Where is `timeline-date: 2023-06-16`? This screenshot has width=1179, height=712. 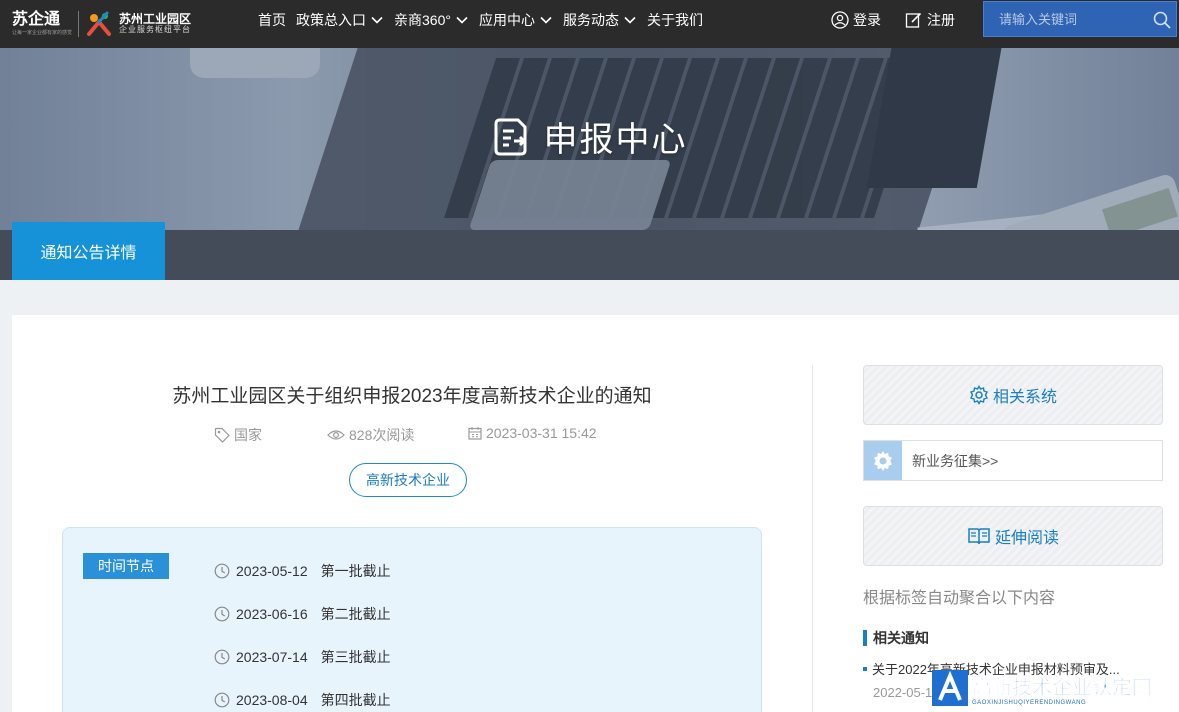
timeline-date: 2023-06-16 is located at coordinates (272, 614).